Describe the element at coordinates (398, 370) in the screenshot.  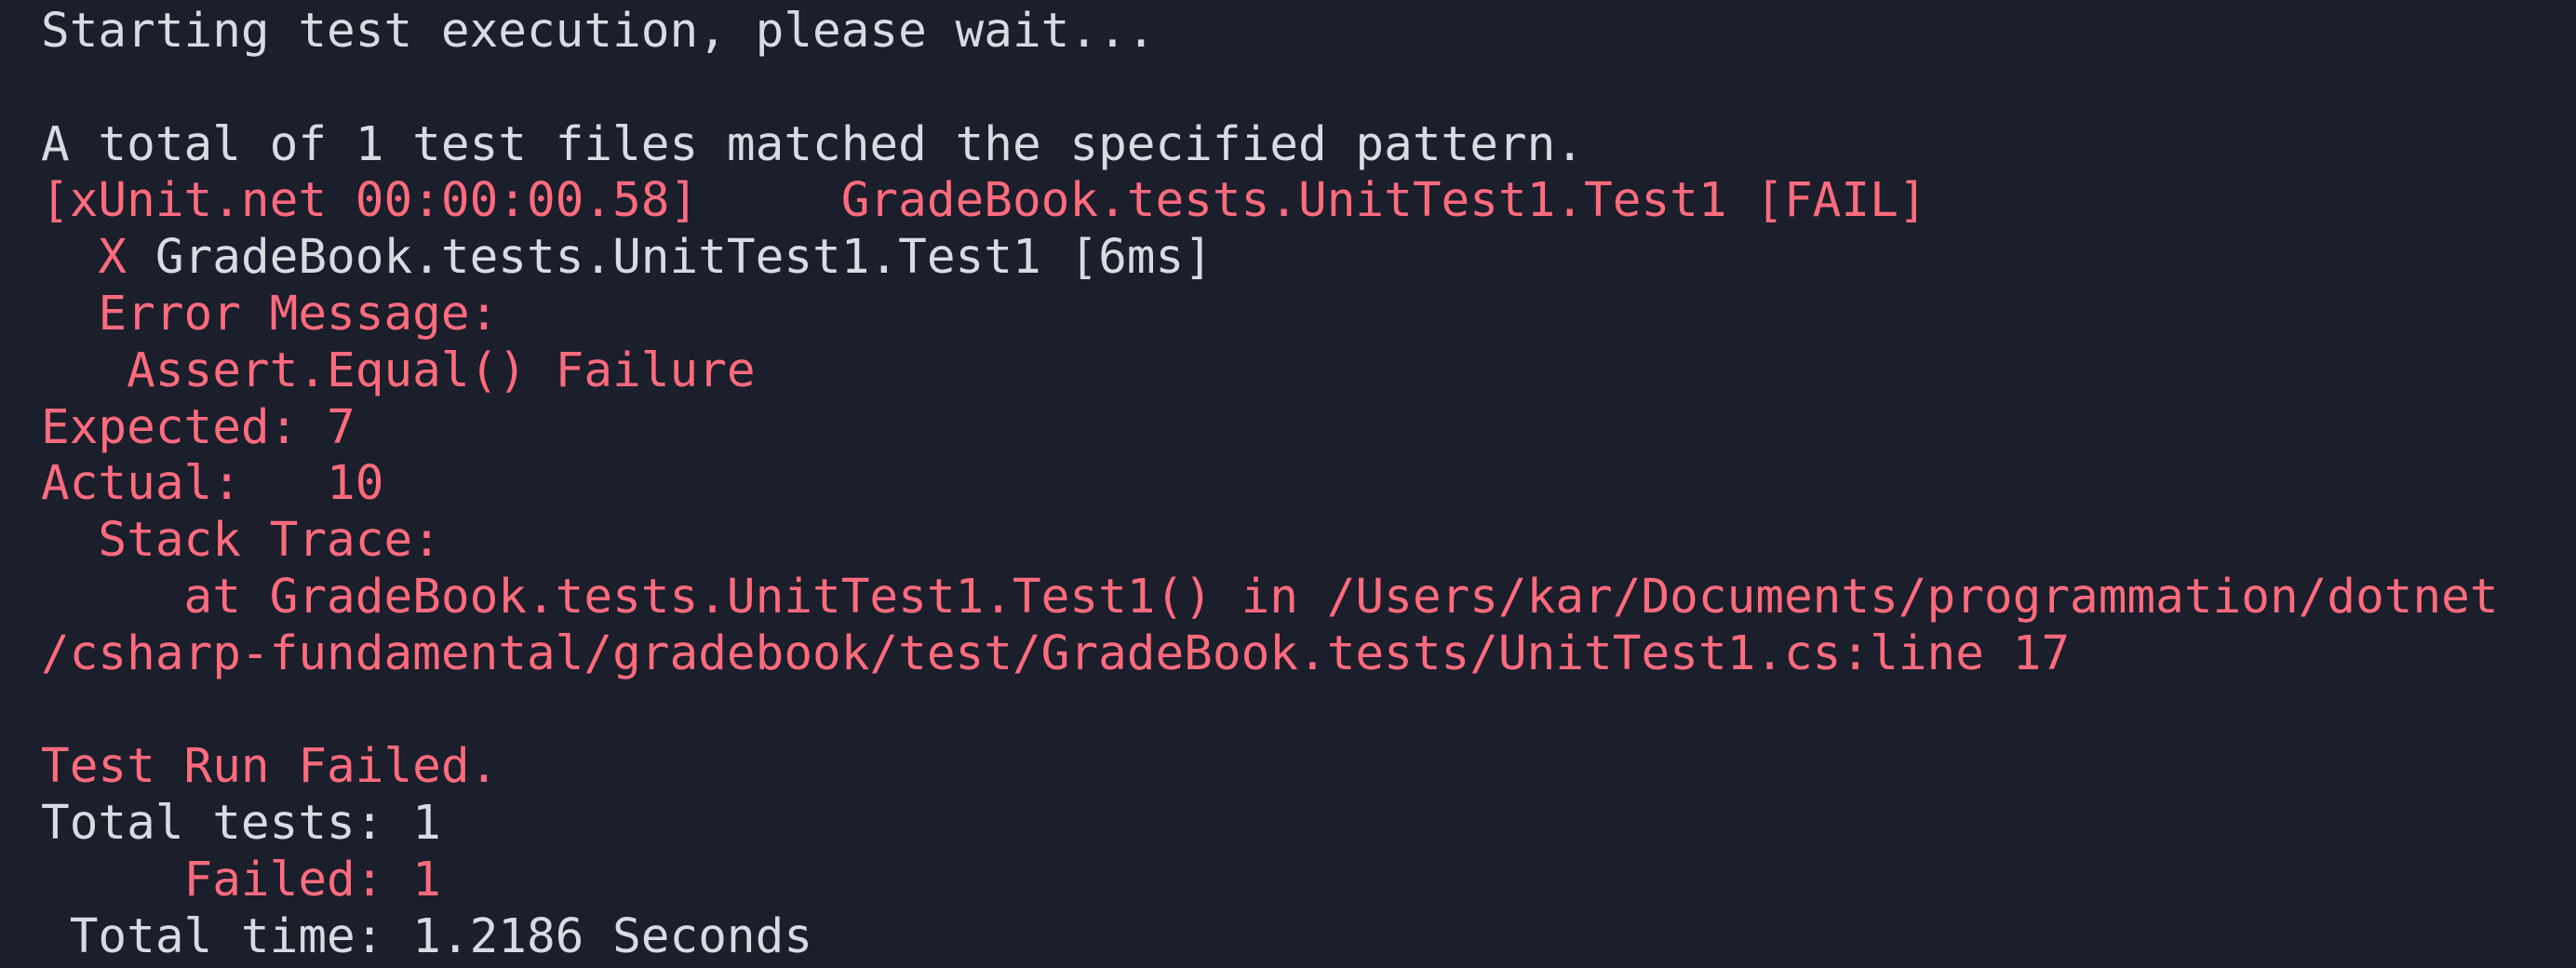
I see `terminal-text-segment: Assert.Equal() Failure` at that location.